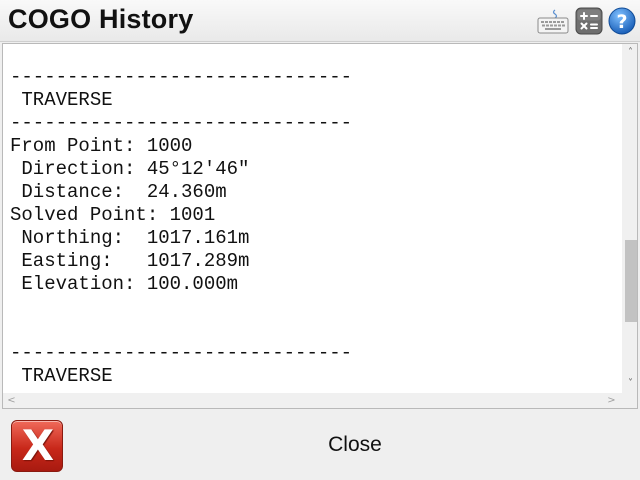 The image size is (640, 480). Describe the element at coordinates (118, 192) in the screenshot. I see `report-line: Distance: 24.360m` at that location.